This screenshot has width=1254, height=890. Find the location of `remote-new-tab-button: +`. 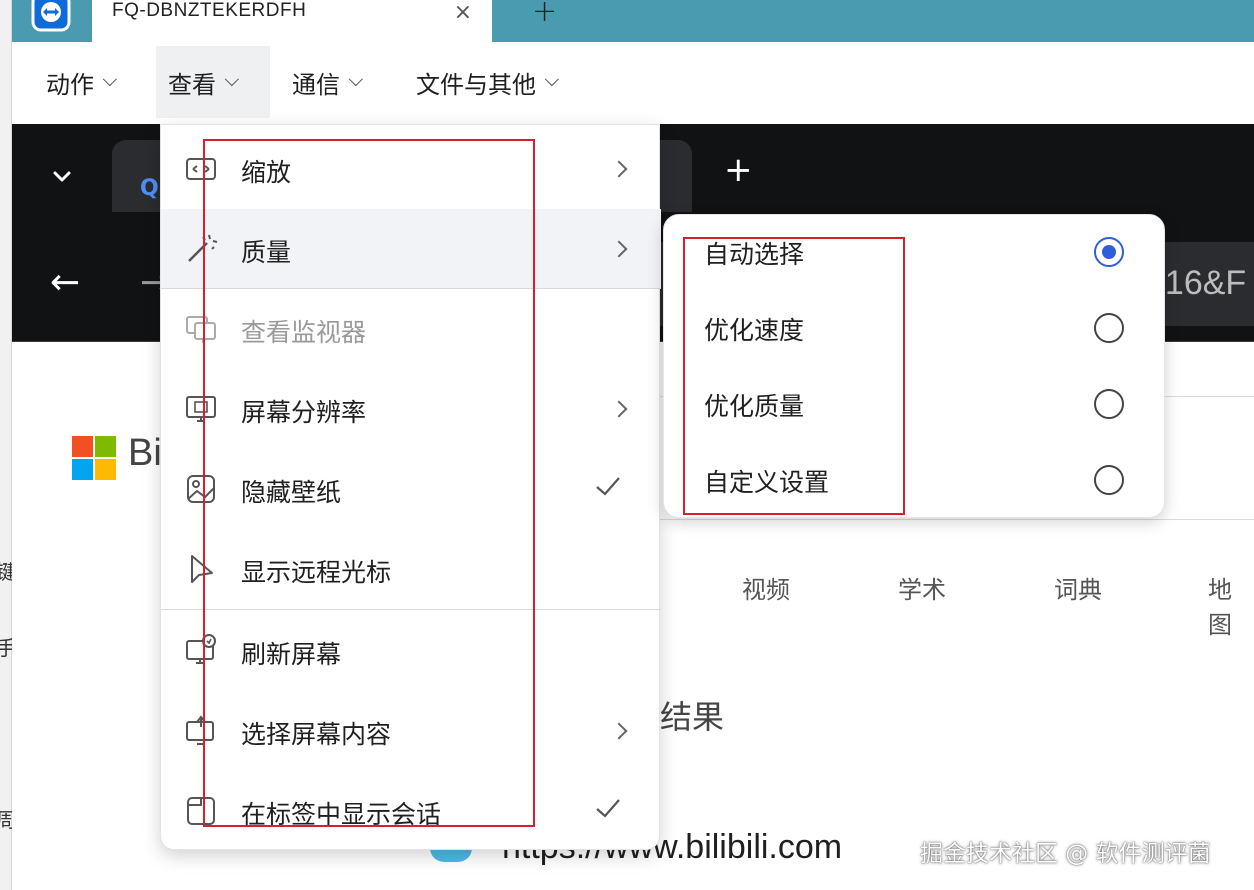

remote-new-tab-button: + is located at coordinates (738, 170).